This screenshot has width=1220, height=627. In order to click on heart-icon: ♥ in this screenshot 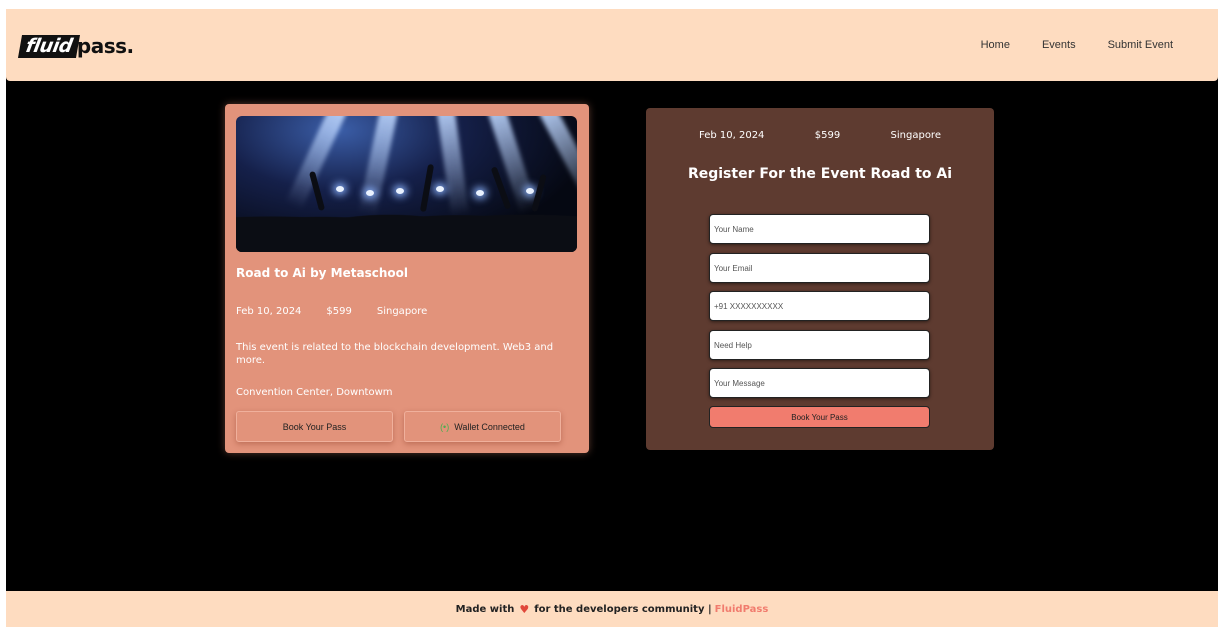, I will do `click(524, 609)`.